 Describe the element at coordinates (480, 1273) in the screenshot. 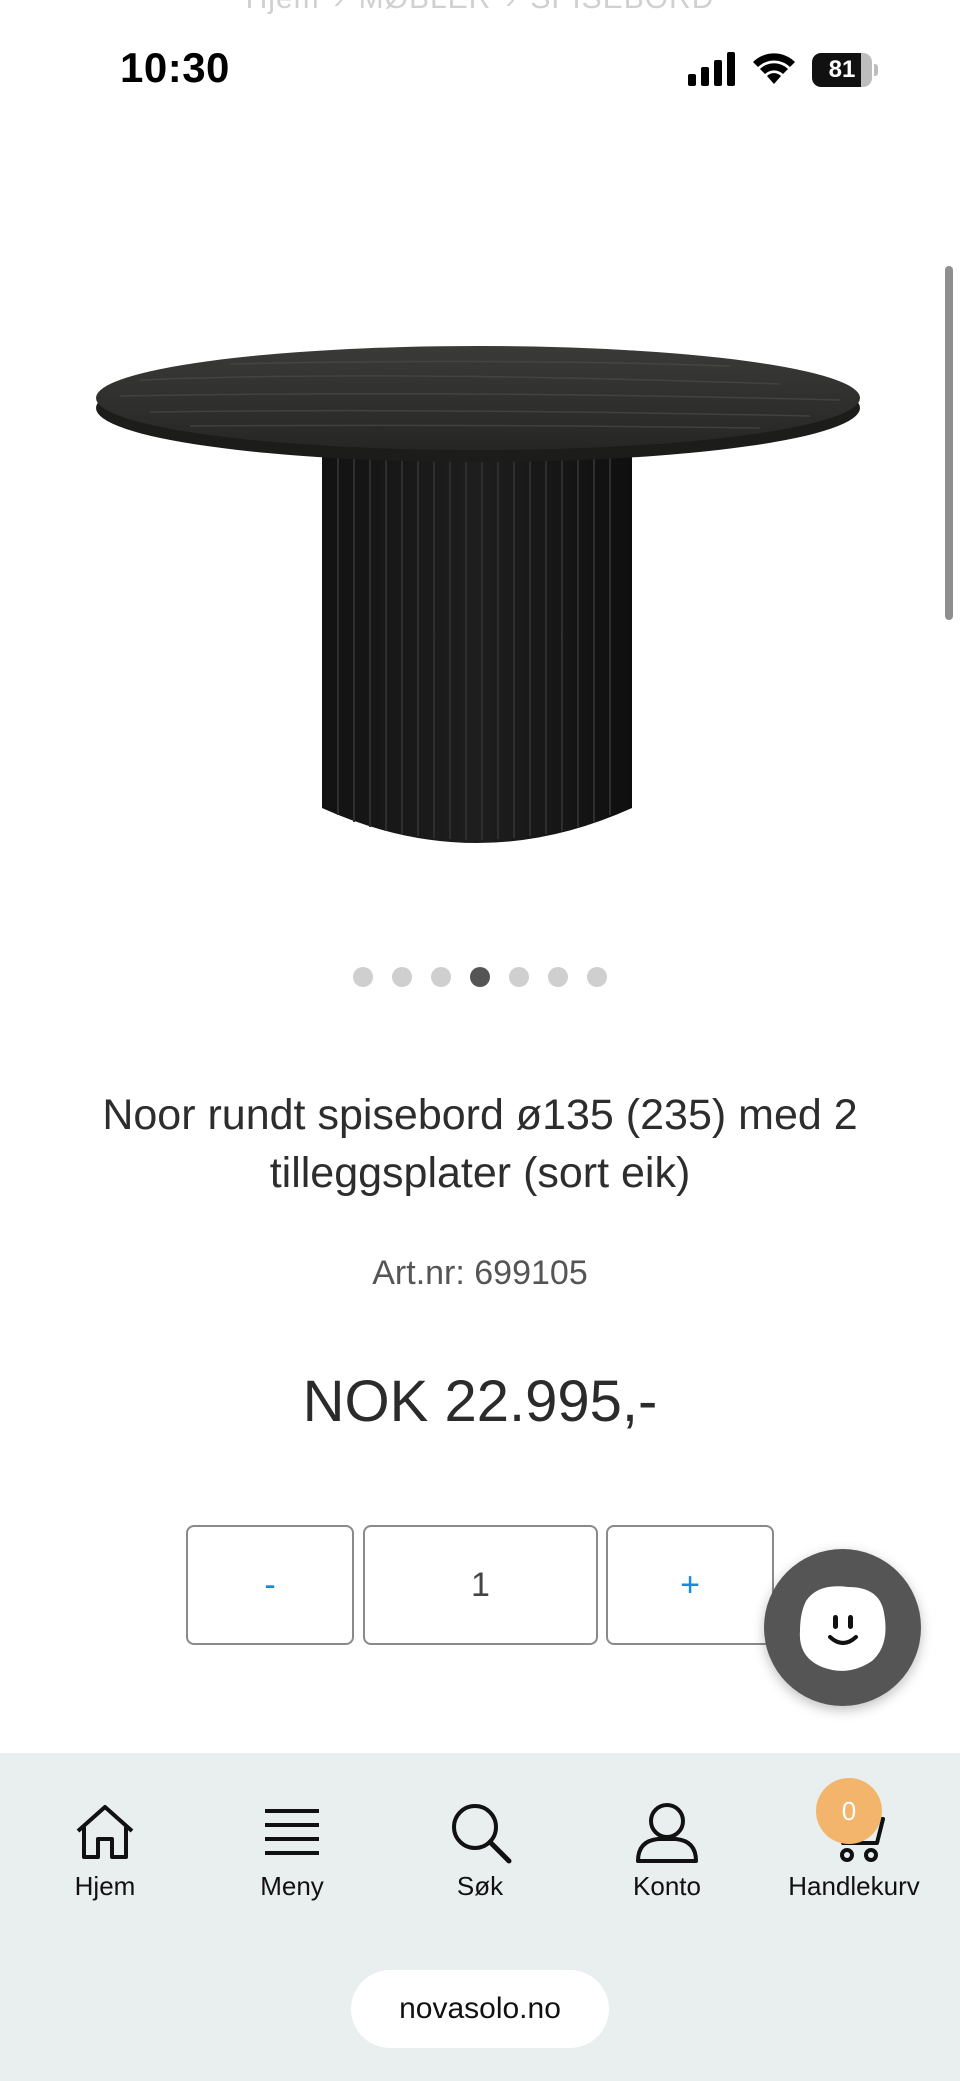

I see `article-number: Art.nr: 699105` at that location.